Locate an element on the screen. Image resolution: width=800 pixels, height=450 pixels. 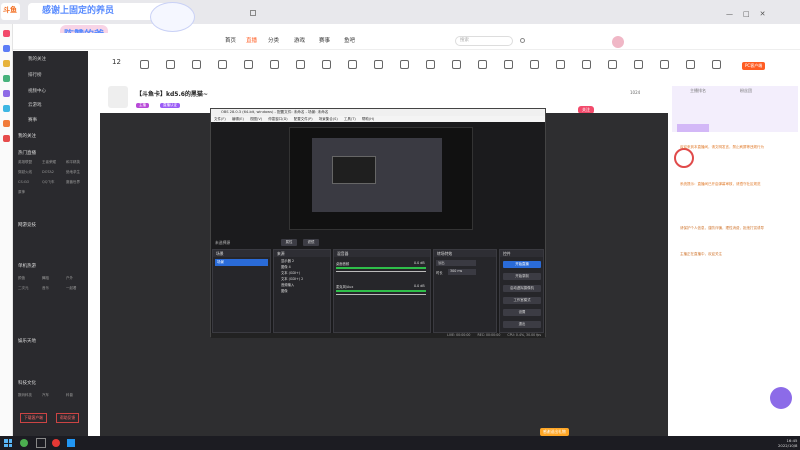
grid-item: 数码科技 is located at coordinates (25, 395).